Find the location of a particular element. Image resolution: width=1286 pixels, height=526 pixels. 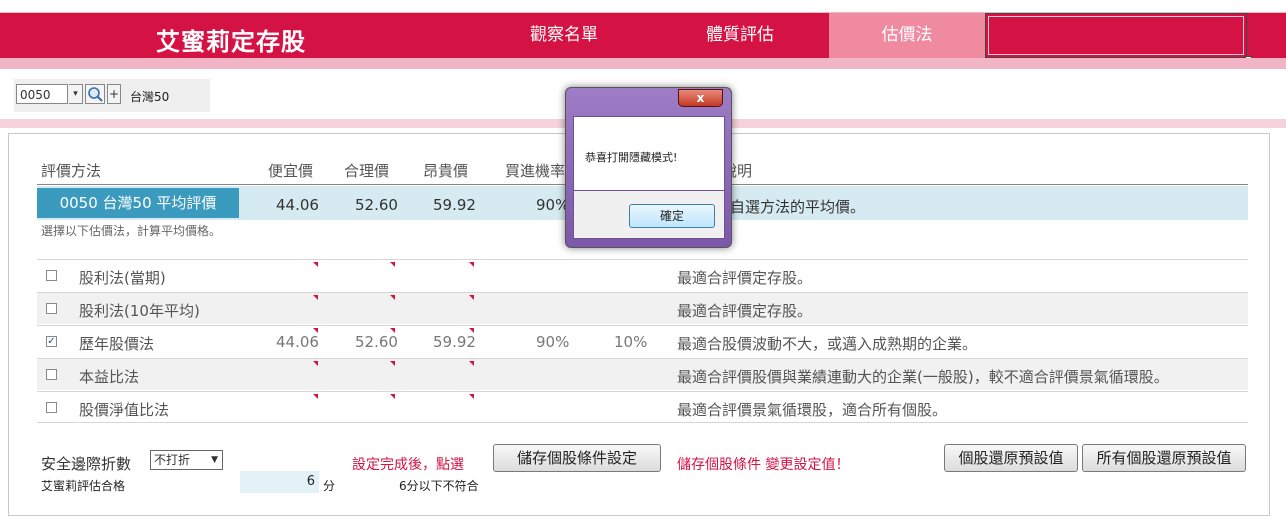

col-header-fair: 合理價 is located at coordinates (367, 171).